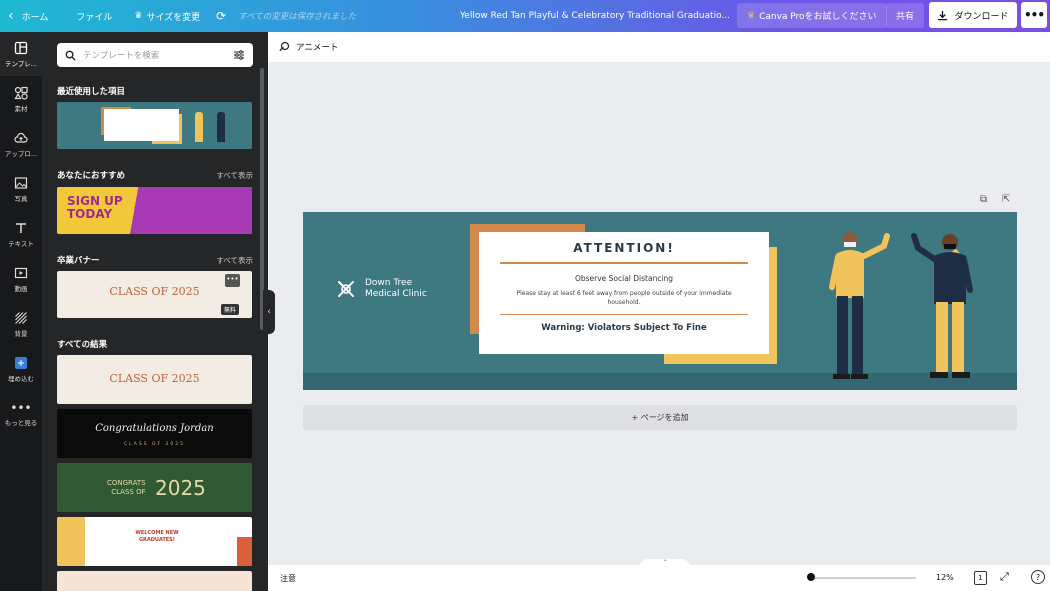  I want to click on resize-label: サイズを変更, so click(173, 17).